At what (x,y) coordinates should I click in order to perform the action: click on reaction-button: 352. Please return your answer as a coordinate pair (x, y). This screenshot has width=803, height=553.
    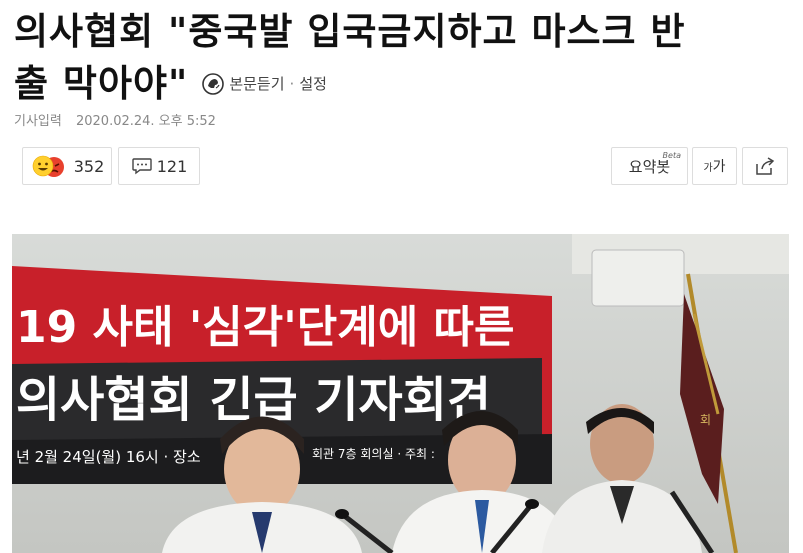
    Looking at the image, I should click on (67, 166).